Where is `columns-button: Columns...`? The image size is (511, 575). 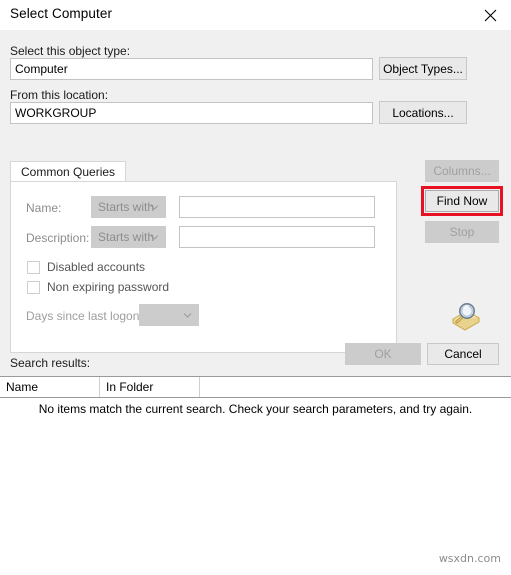 columns-button: Columns... is located at coordinates (462, 171).